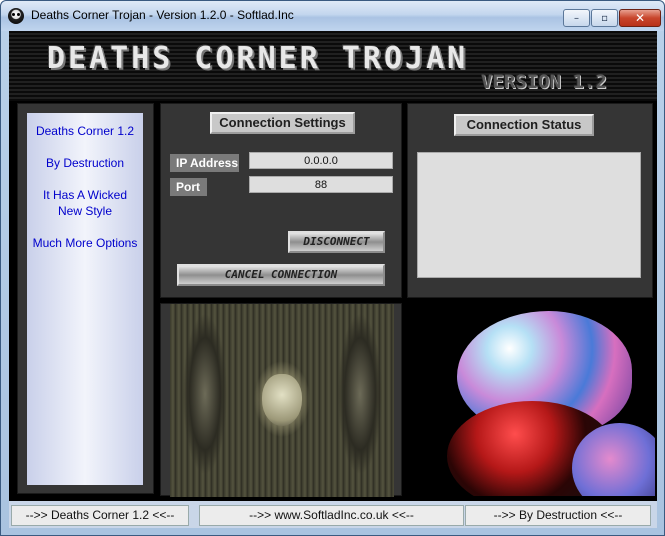 This screenshot has width=665, height=536. I want to click on minimize-icon: –, so click(576, 18).